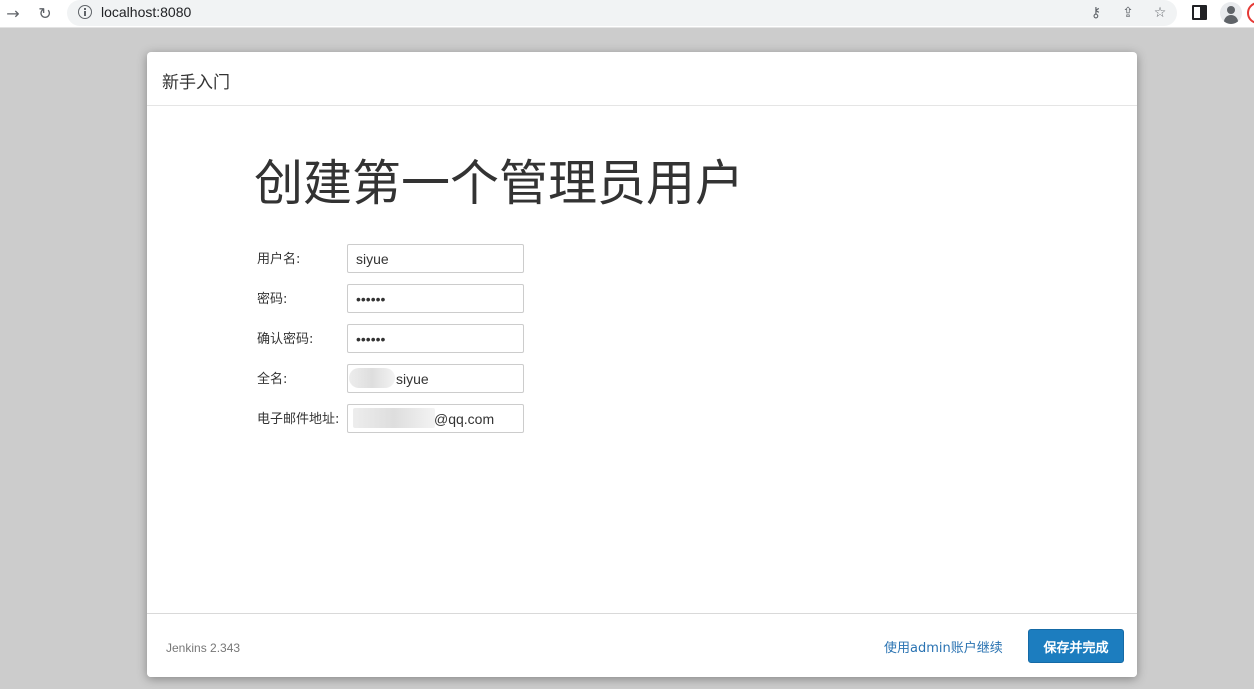 This screenshot has height=689, width=1254. What do you see at coordinates (45, 14) in the screenshot?
I see `reload-icon: ↻` at bounding box center [45, 14].